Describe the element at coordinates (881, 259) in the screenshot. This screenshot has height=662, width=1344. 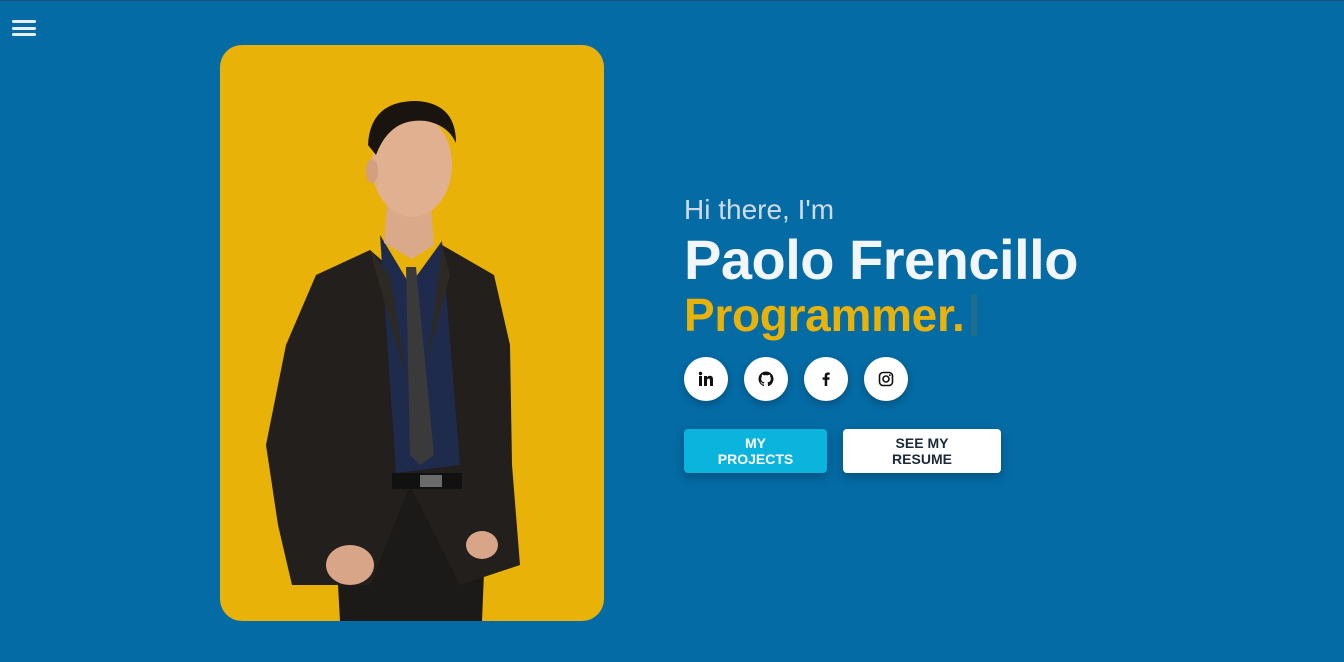
I see `hero-name: Paolo Frencillo` at that location.